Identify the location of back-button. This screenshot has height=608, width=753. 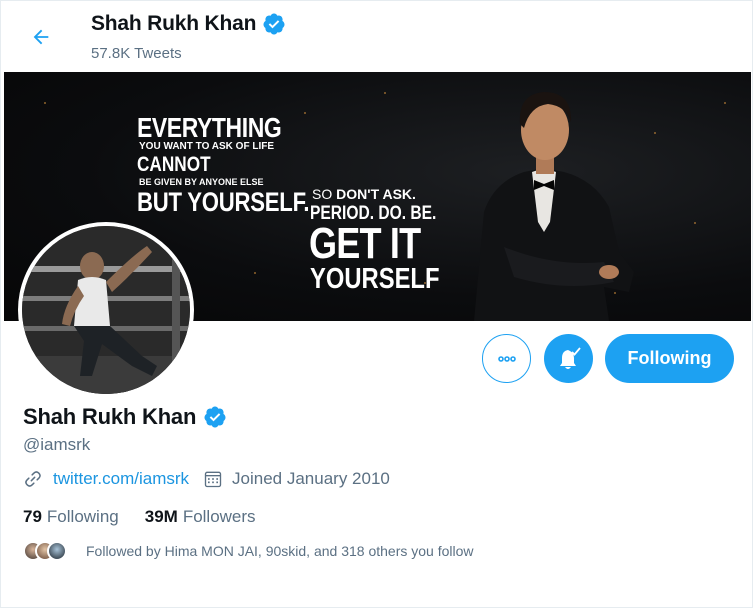
(41, 37).